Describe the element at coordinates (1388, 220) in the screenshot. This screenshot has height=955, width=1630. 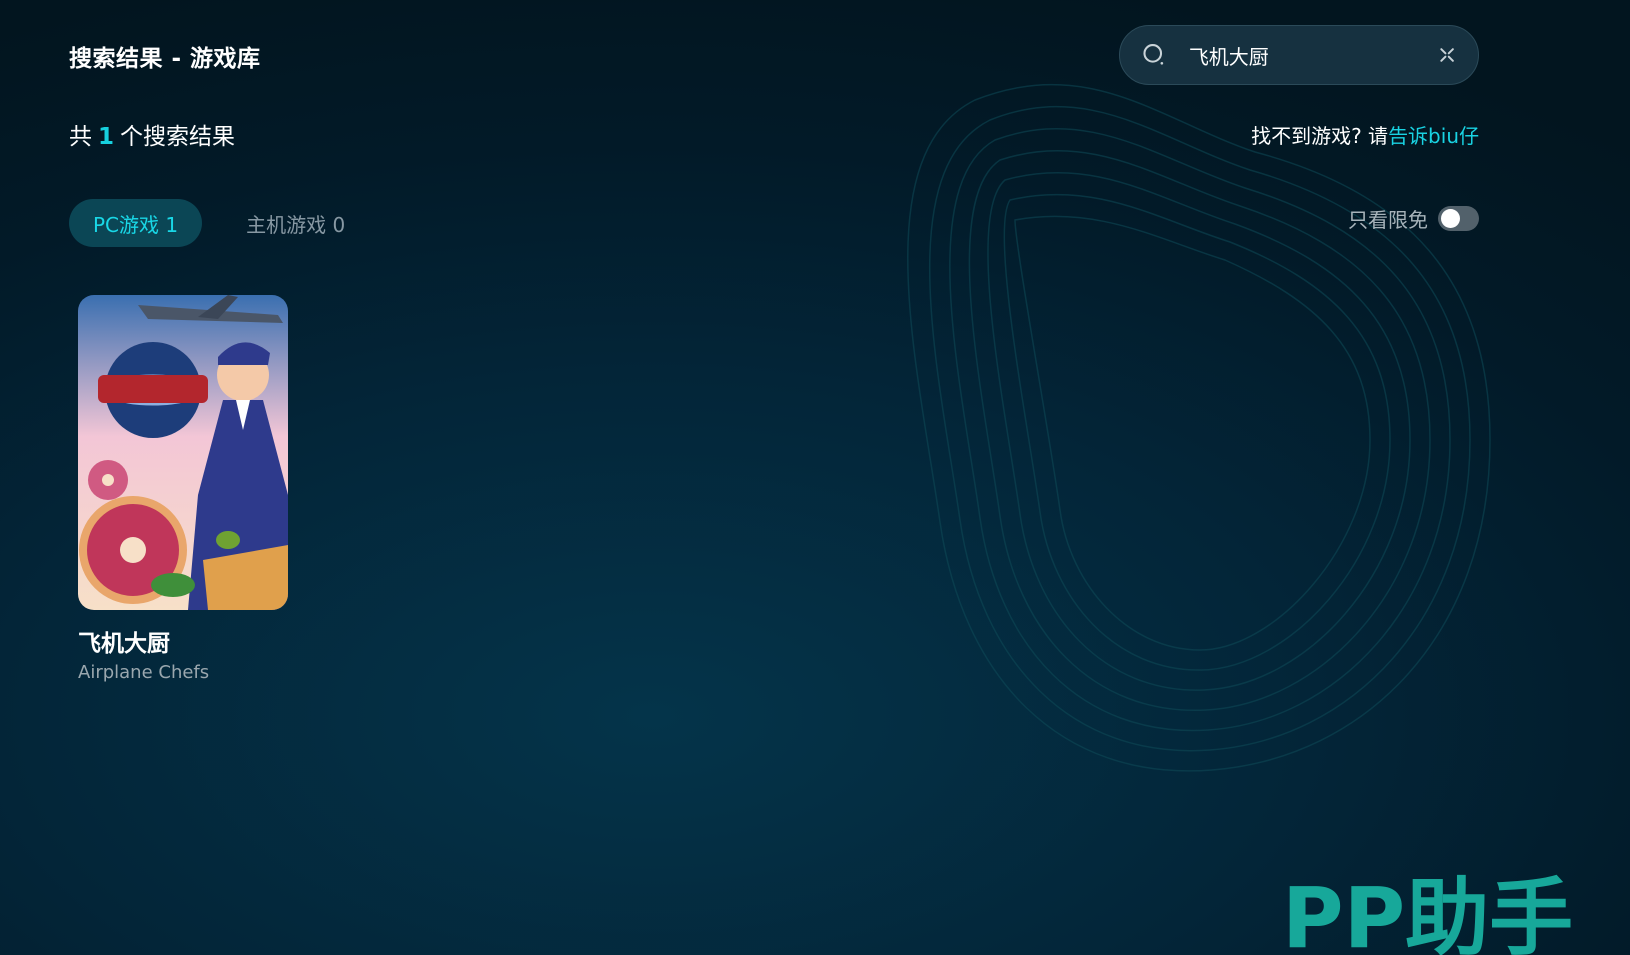
I see `free-only-label: 只看限免` at that location.